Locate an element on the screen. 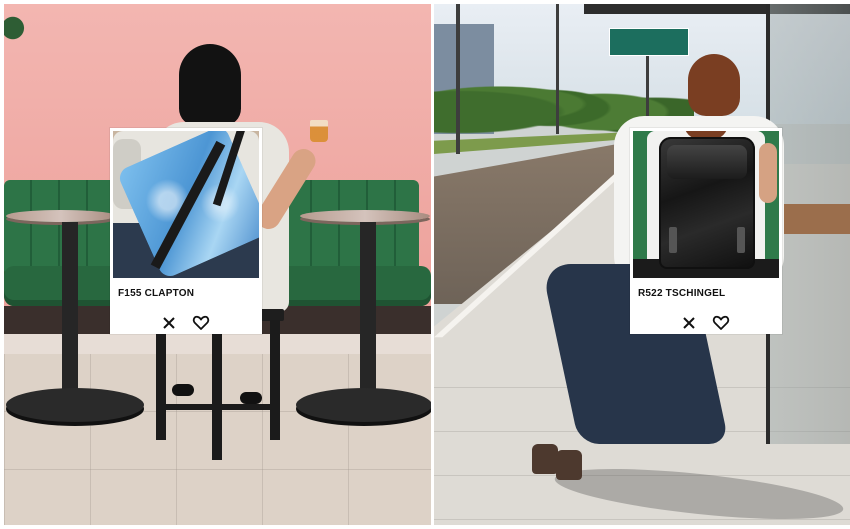  product-name: R522 TSCHINGEL is located at coordinates (682, 293).